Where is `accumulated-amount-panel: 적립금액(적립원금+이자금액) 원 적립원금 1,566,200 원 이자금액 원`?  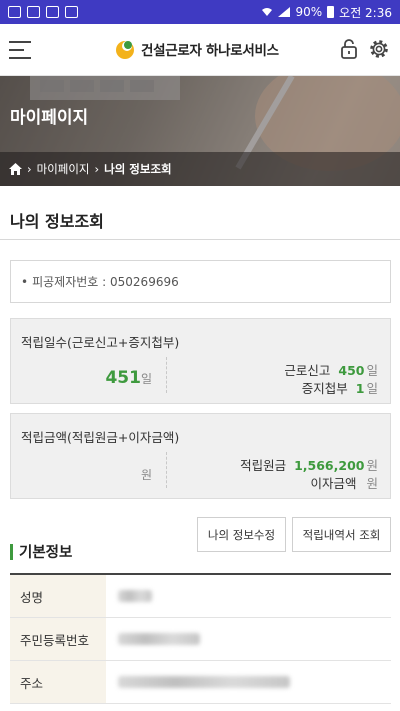
accumulated-amount-panel: 적립금액(적립원금+이자금액) 원 적립원금 1,566,200 원 이자금액 원 is located at coordinates (200, 456).